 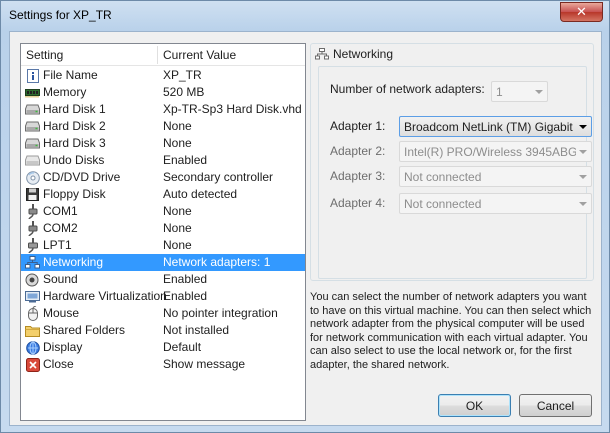 What do you see at coordinates (182, 75) in the screenshot?
I see `setting-value: XP_TR` at bounding box center [182, 75].